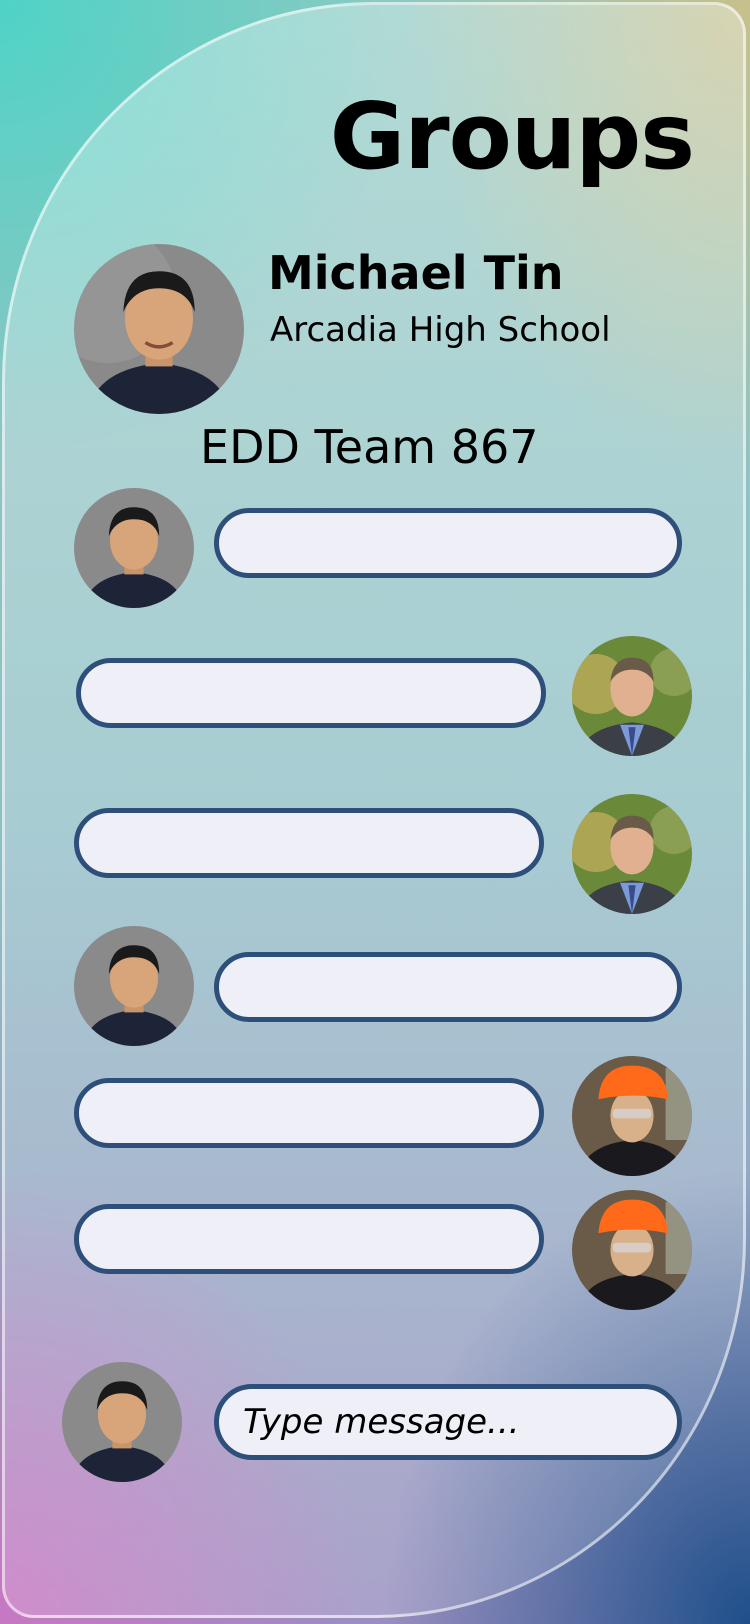  I want to click on composer-avatar, so click(122, 1422).